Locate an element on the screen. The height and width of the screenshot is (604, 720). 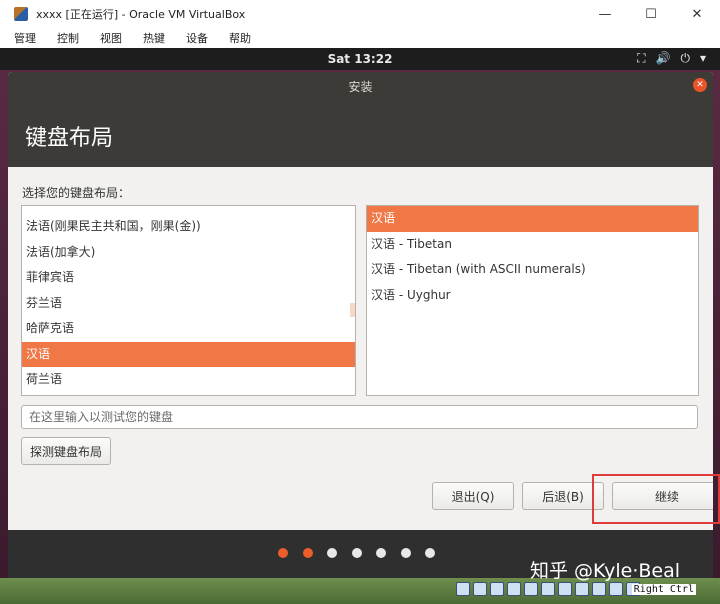
annotation-highlight-box is located at coordinates (656, 499).